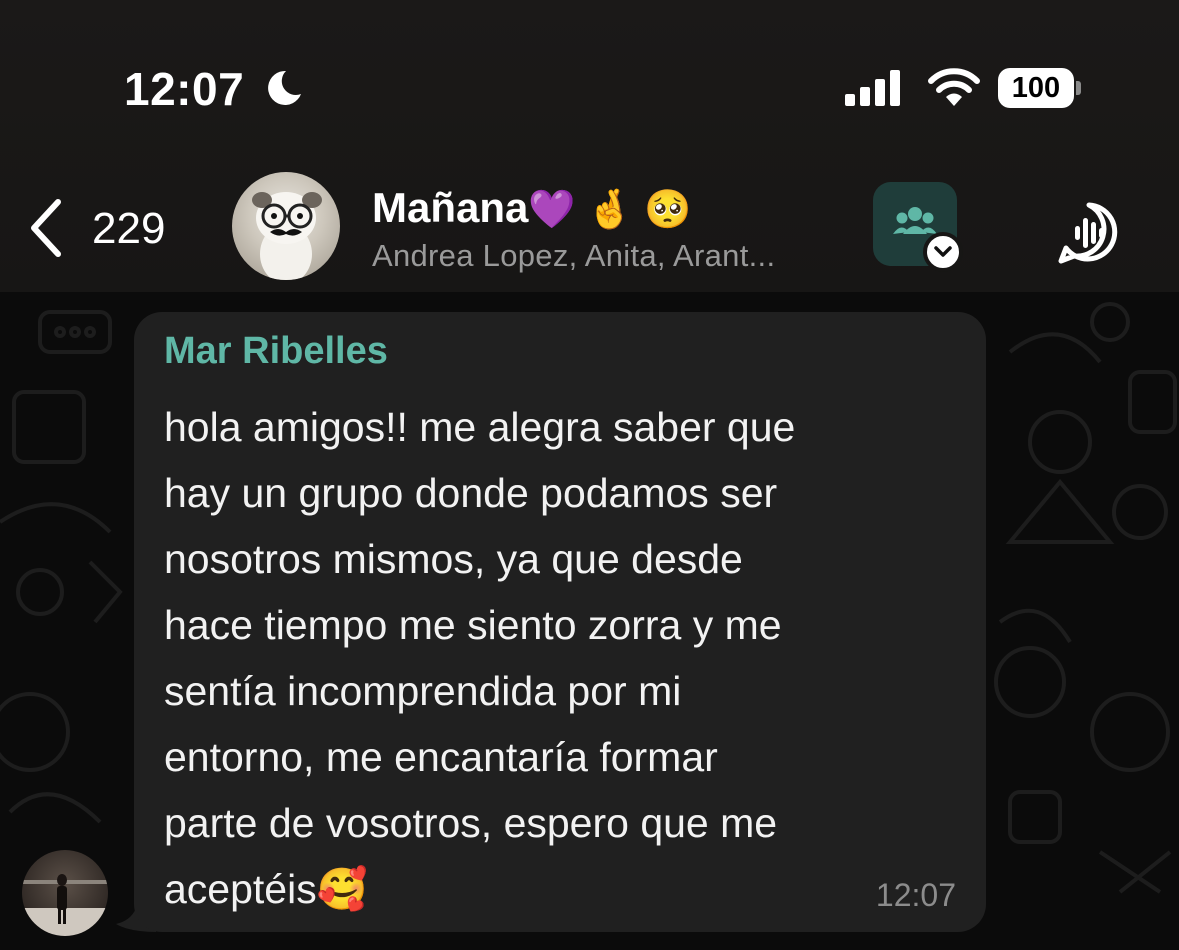 The image size is (1179, 950). What do you see at coordinates (284, 87) in the screenshot?
I see `moon-icon` at bounding box center [284, 87].